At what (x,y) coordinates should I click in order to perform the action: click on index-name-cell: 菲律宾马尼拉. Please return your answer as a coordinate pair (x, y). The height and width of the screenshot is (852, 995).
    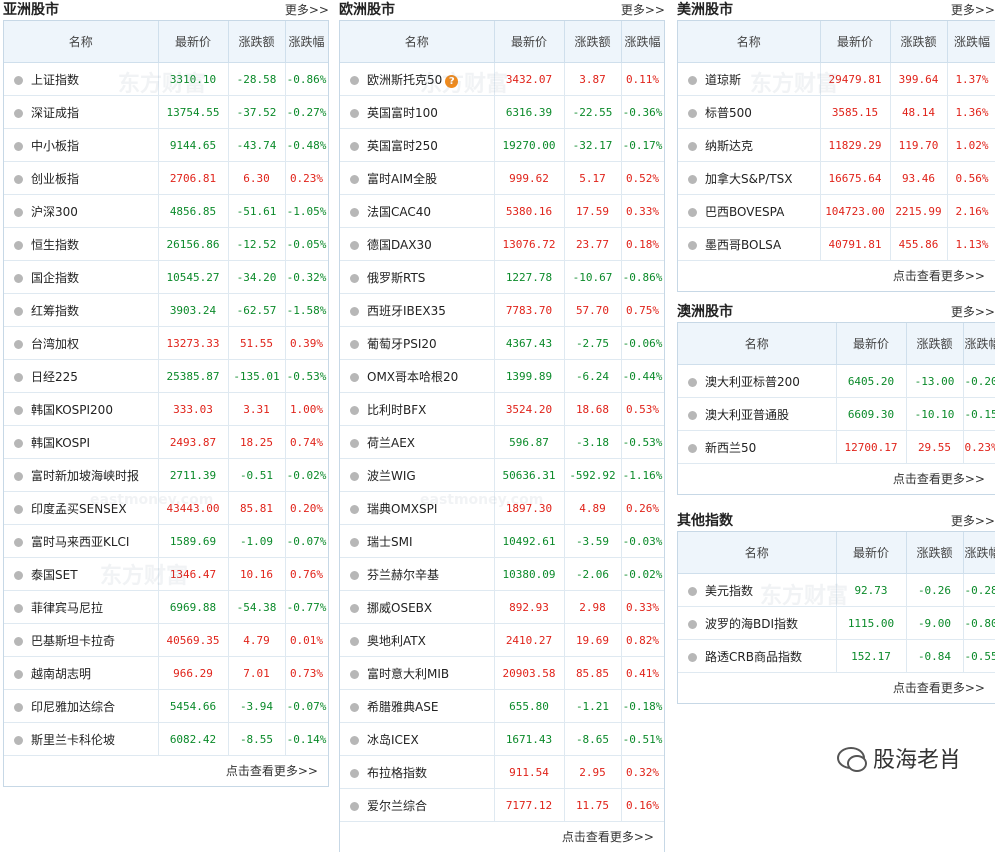
    Looking at the image, I should click on (81, 607).